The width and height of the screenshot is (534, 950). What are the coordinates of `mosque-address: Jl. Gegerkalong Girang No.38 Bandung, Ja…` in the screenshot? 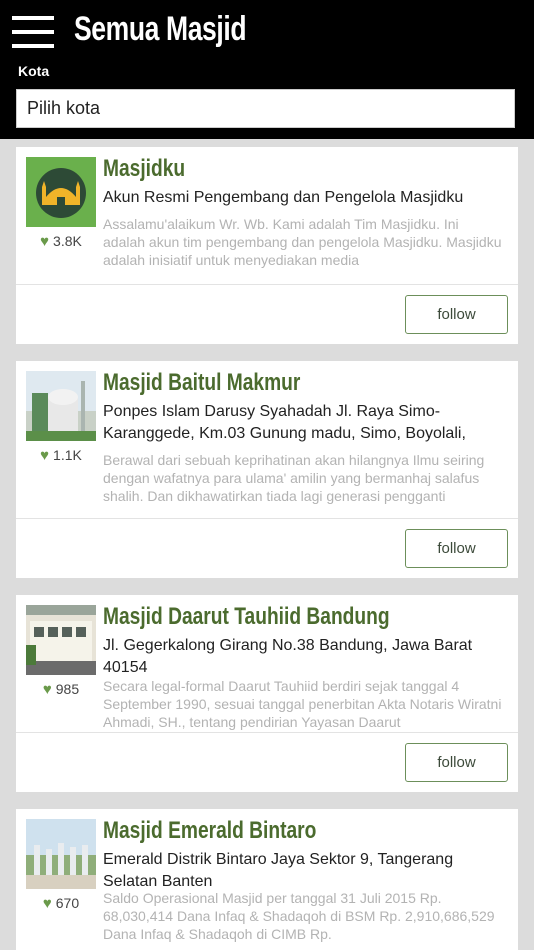 It's located at (288, 656).